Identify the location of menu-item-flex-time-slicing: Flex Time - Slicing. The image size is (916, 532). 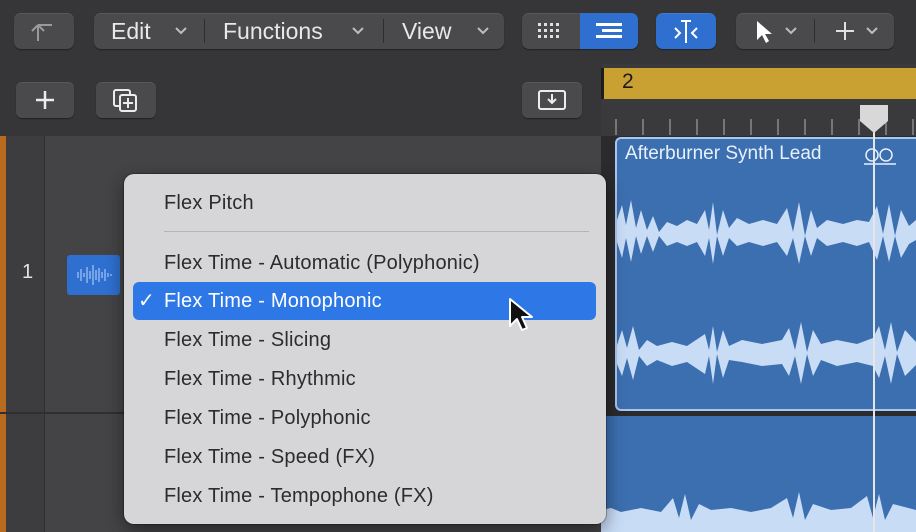
(247, 340).